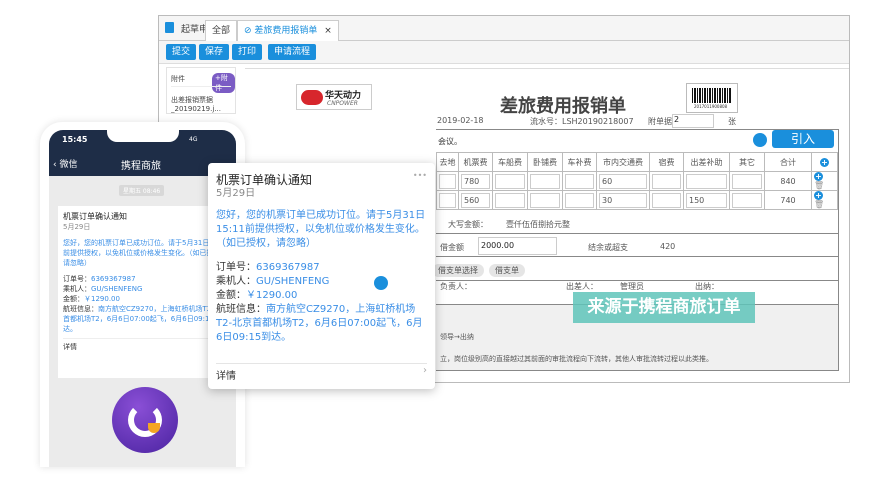 Image resolution: width=869 pixels, height=491 pixels. What do you see at coordinates (420, 175) in the screenshot?
I see `more-icon: •••` at bounding box center [420, 175].